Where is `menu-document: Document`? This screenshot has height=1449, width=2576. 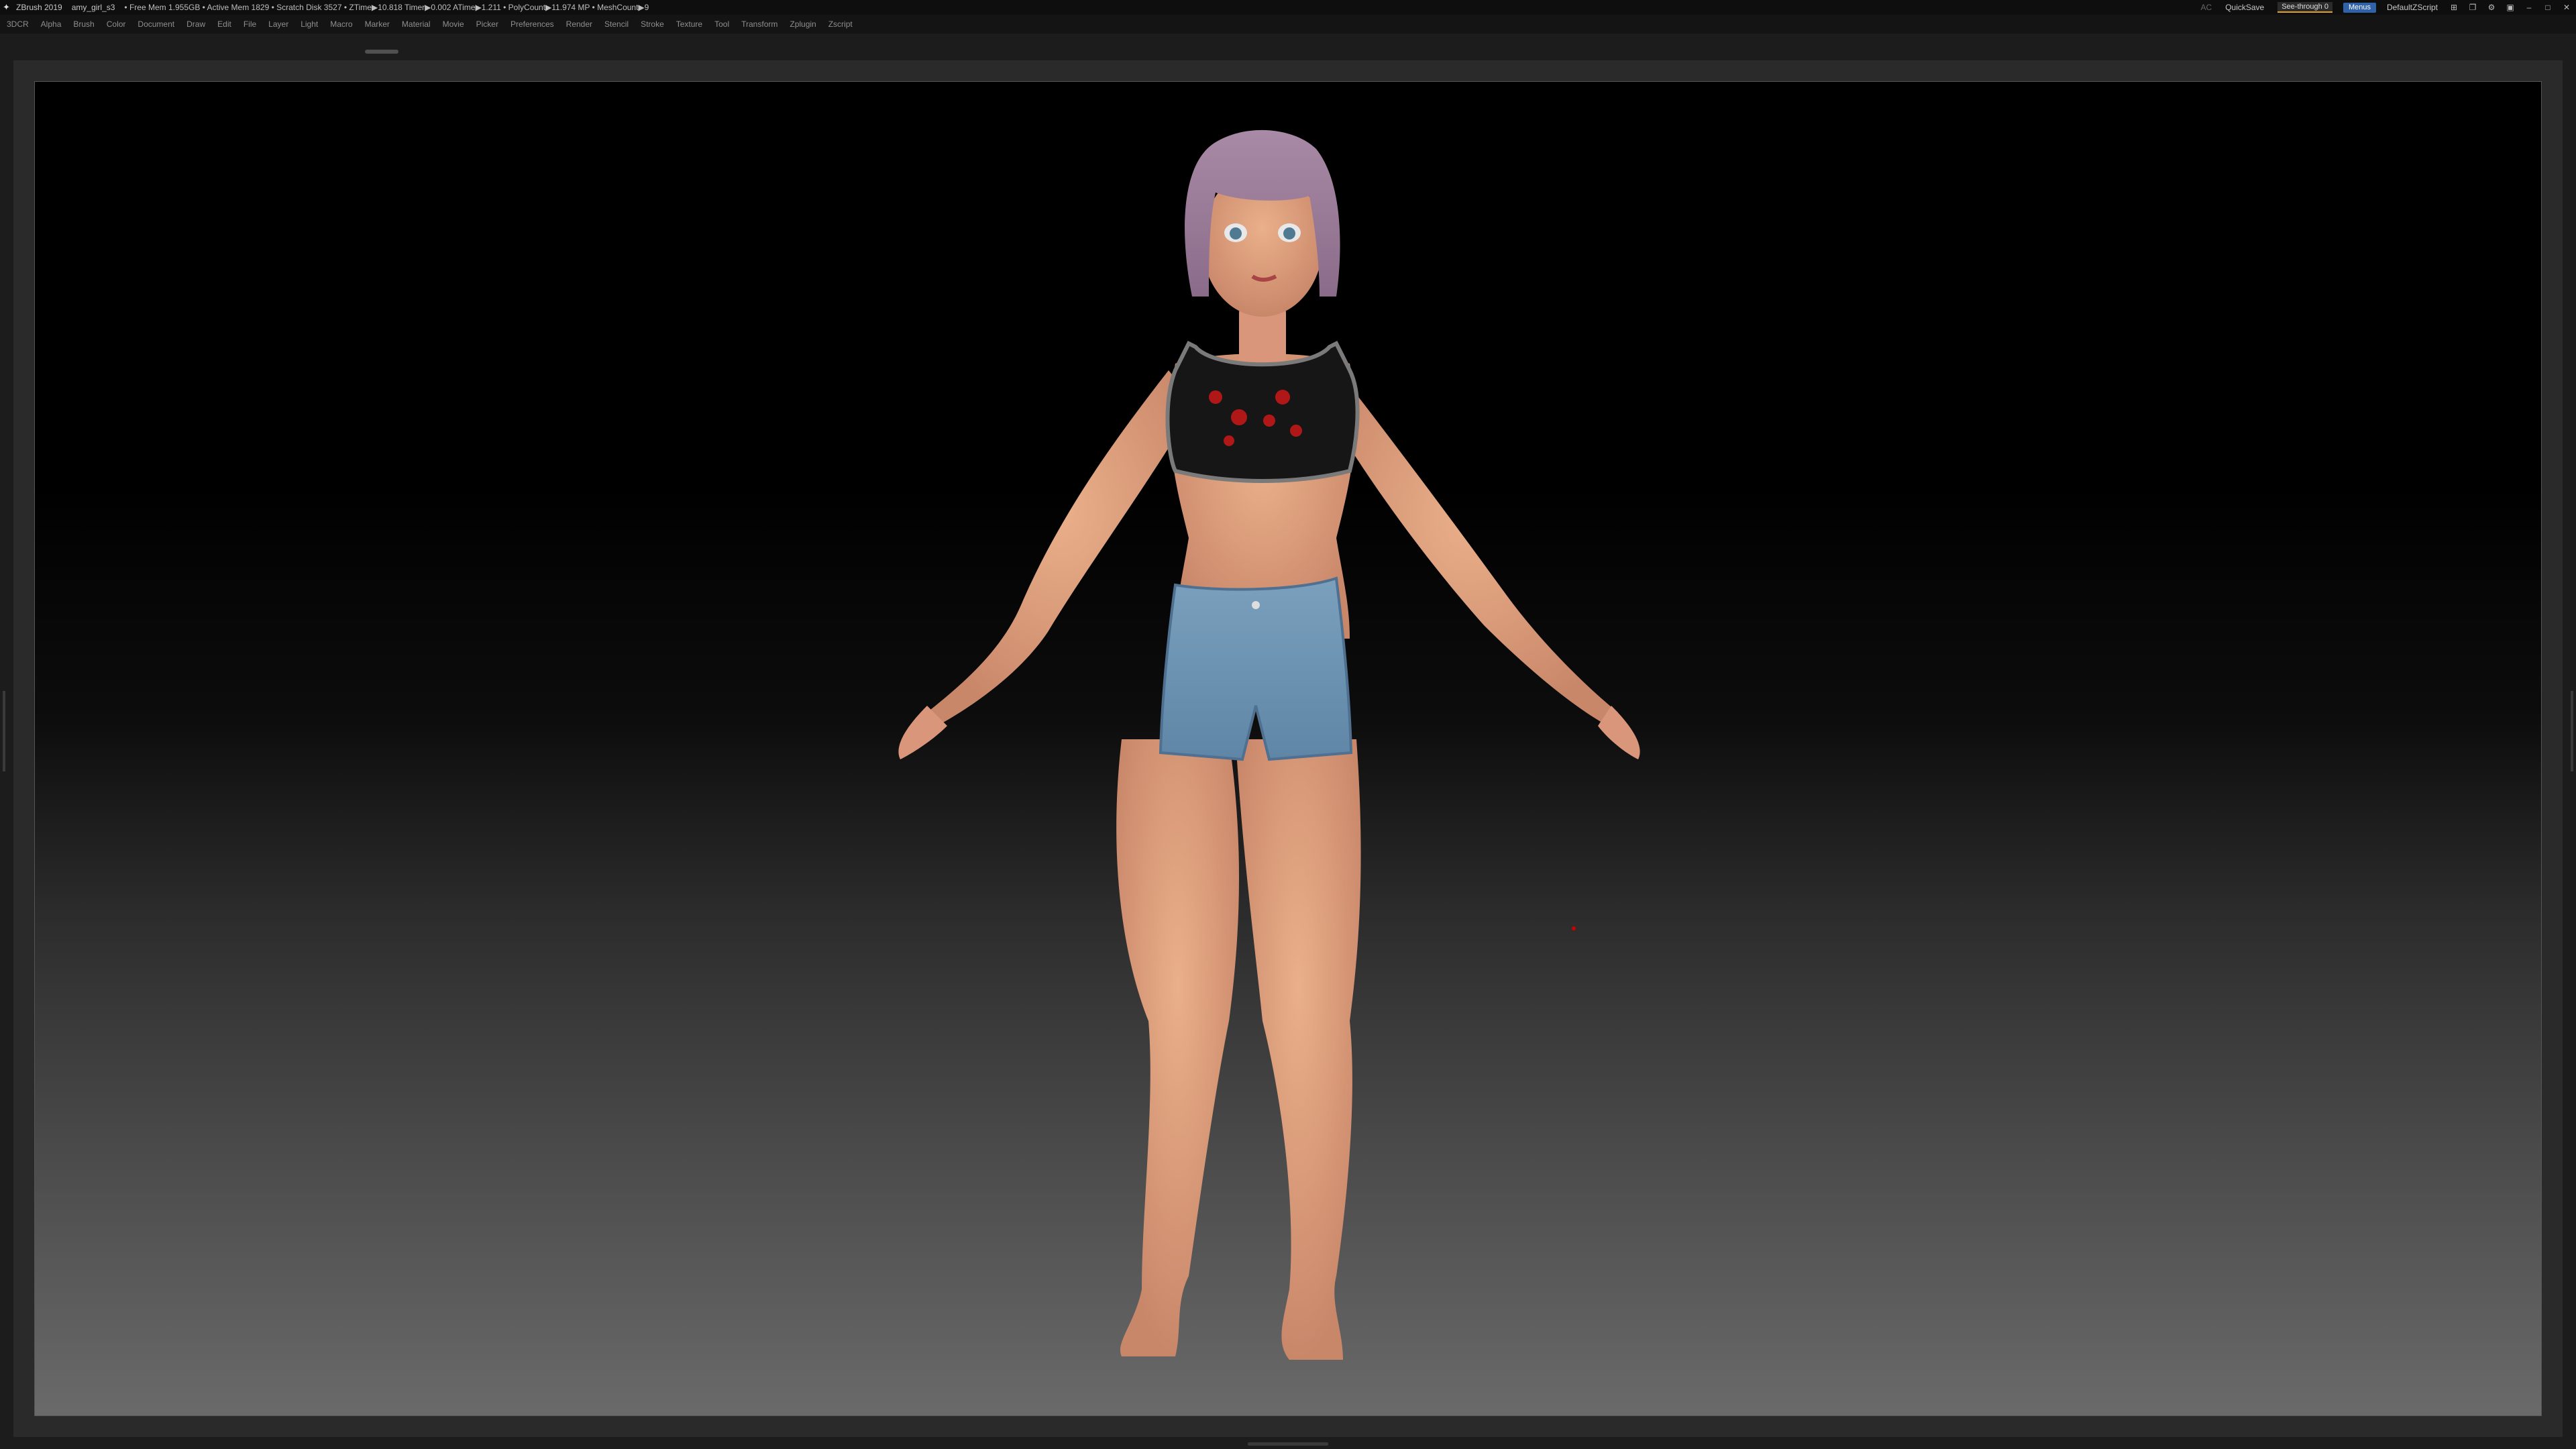 menu-document: Document is located at coordinates (156, 24).